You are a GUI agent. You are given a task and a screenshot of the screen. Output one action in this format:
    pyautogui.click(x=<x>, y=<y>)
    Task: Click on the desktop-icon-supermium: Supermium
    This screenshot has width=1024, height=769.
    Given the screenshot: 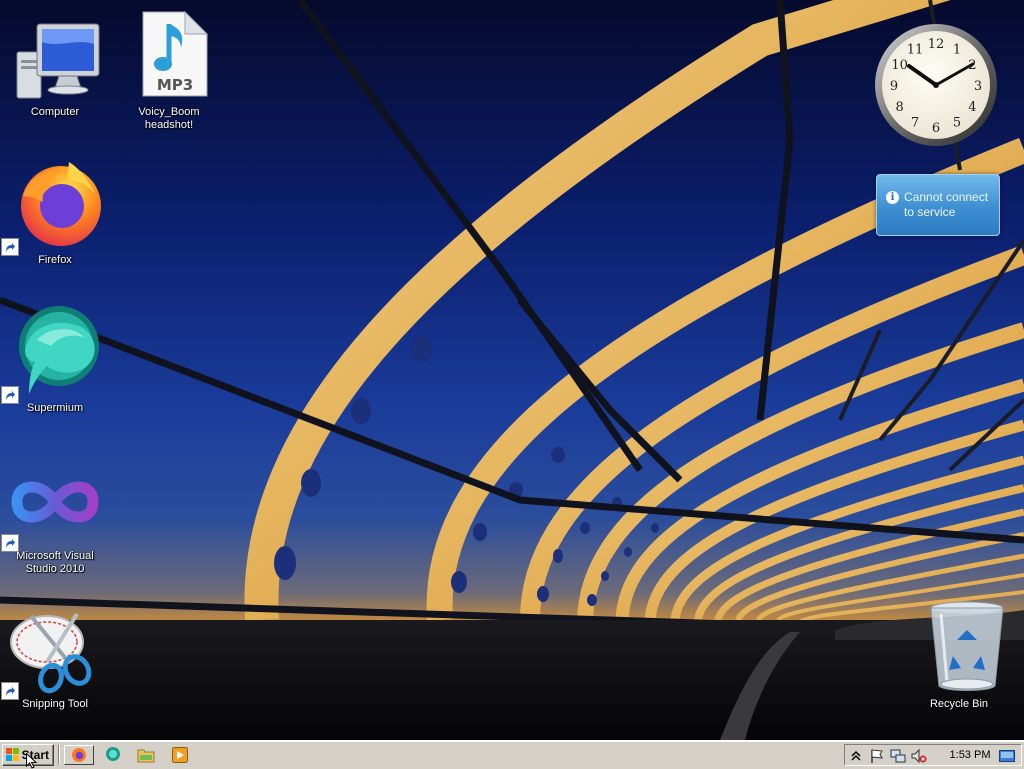 What is the action you would take?
    pyautogui.click(x=55, y=359)
    